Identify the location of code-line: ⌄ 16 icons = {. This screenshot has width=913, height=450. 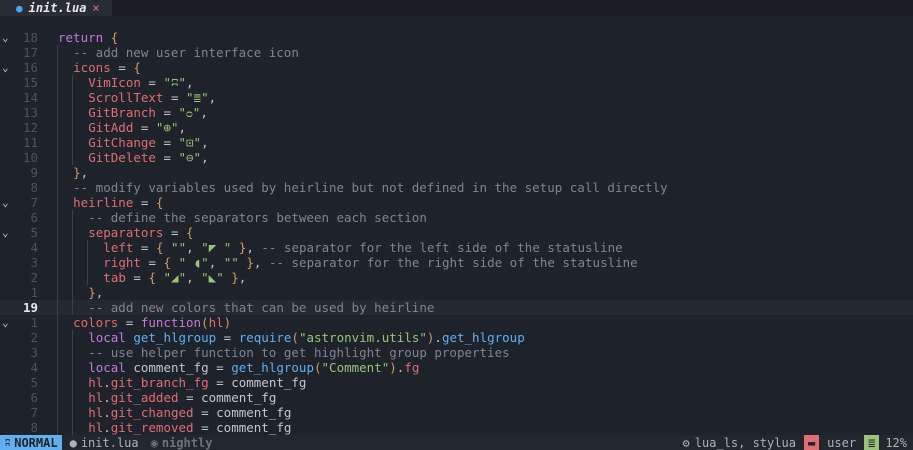
(456, 67).